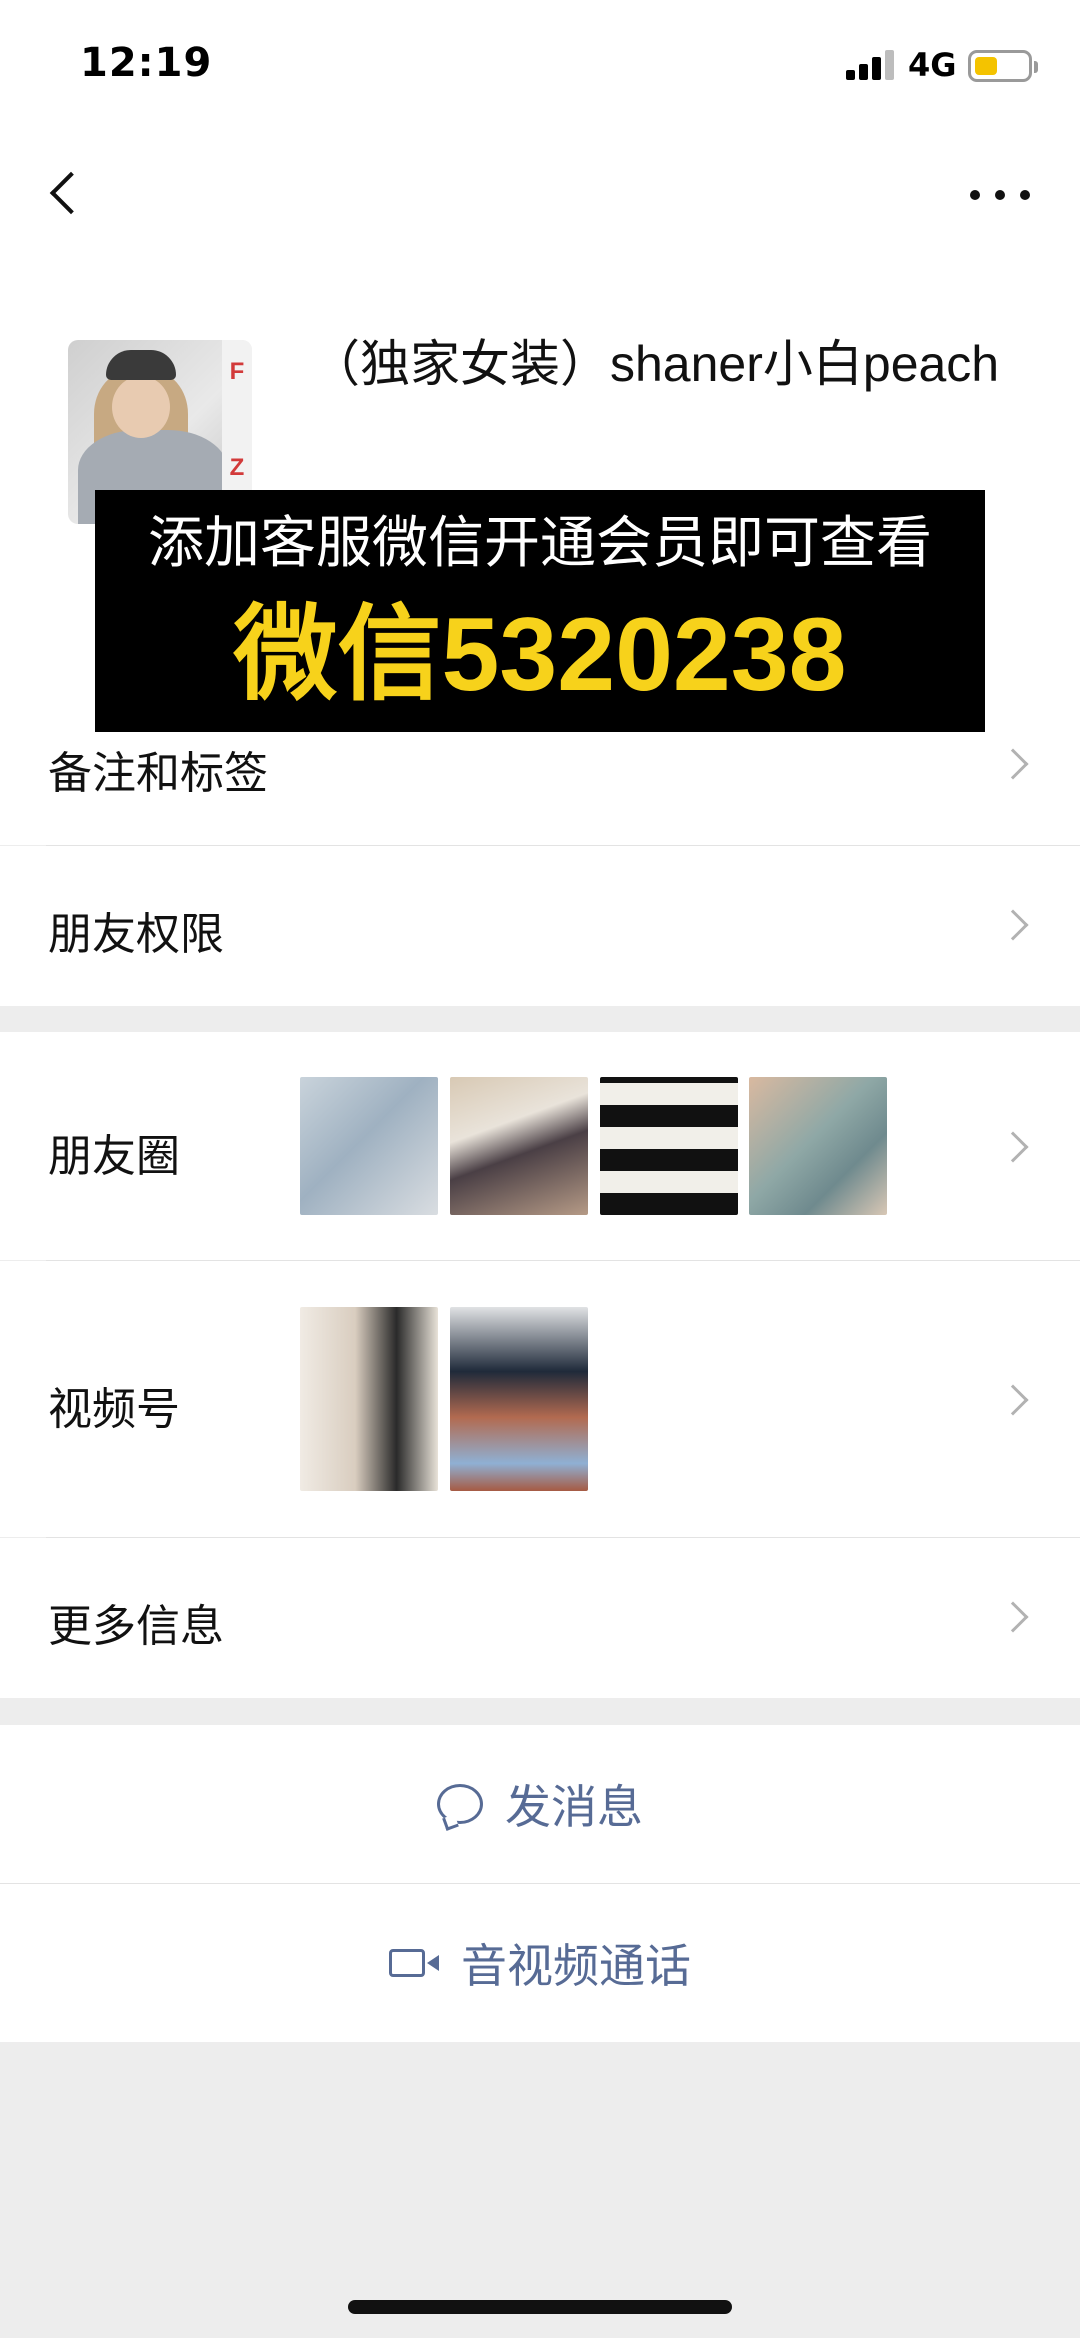 The width and height of the screenshot is (1080, 2338). What do you see at coordinates (574, 1807) in the screenshot?
I see `send-message-label: 发消息` at bounding box center [574, 1807].